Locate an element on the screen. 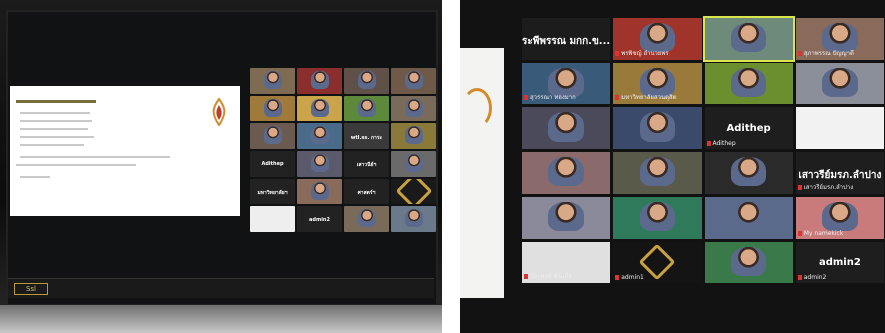  logo-arc-icon is located at coordinates (477, 108).